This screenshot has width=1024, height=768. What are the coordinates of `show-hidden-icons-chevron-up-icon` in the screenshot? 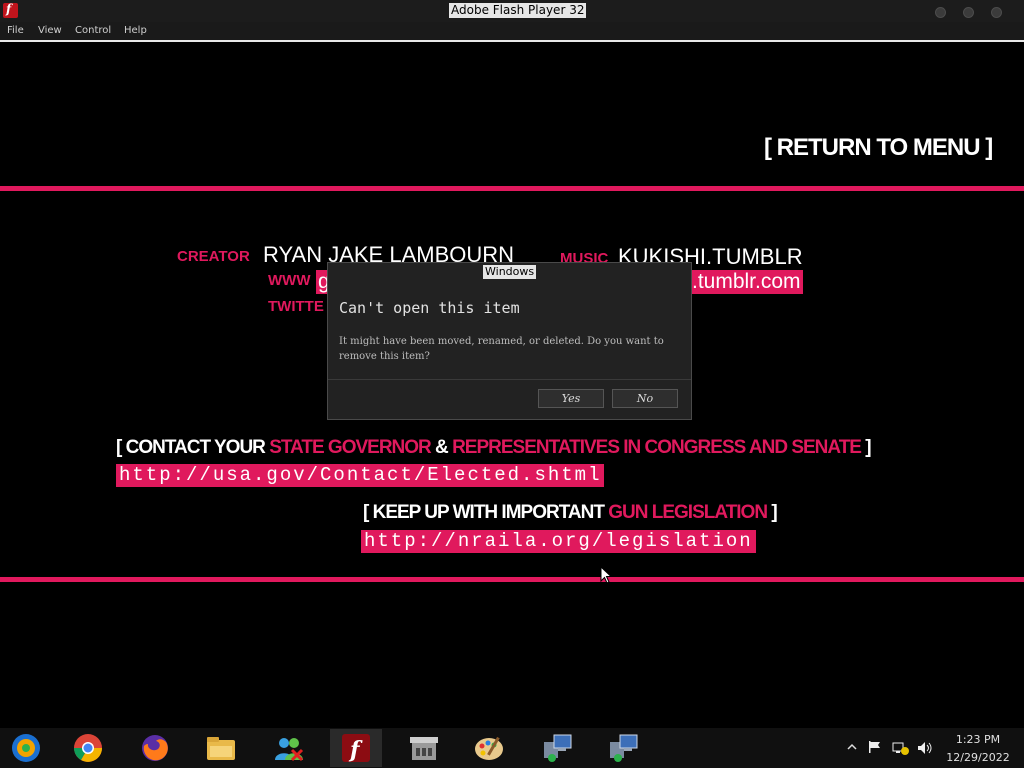 It's located at (852, 747).